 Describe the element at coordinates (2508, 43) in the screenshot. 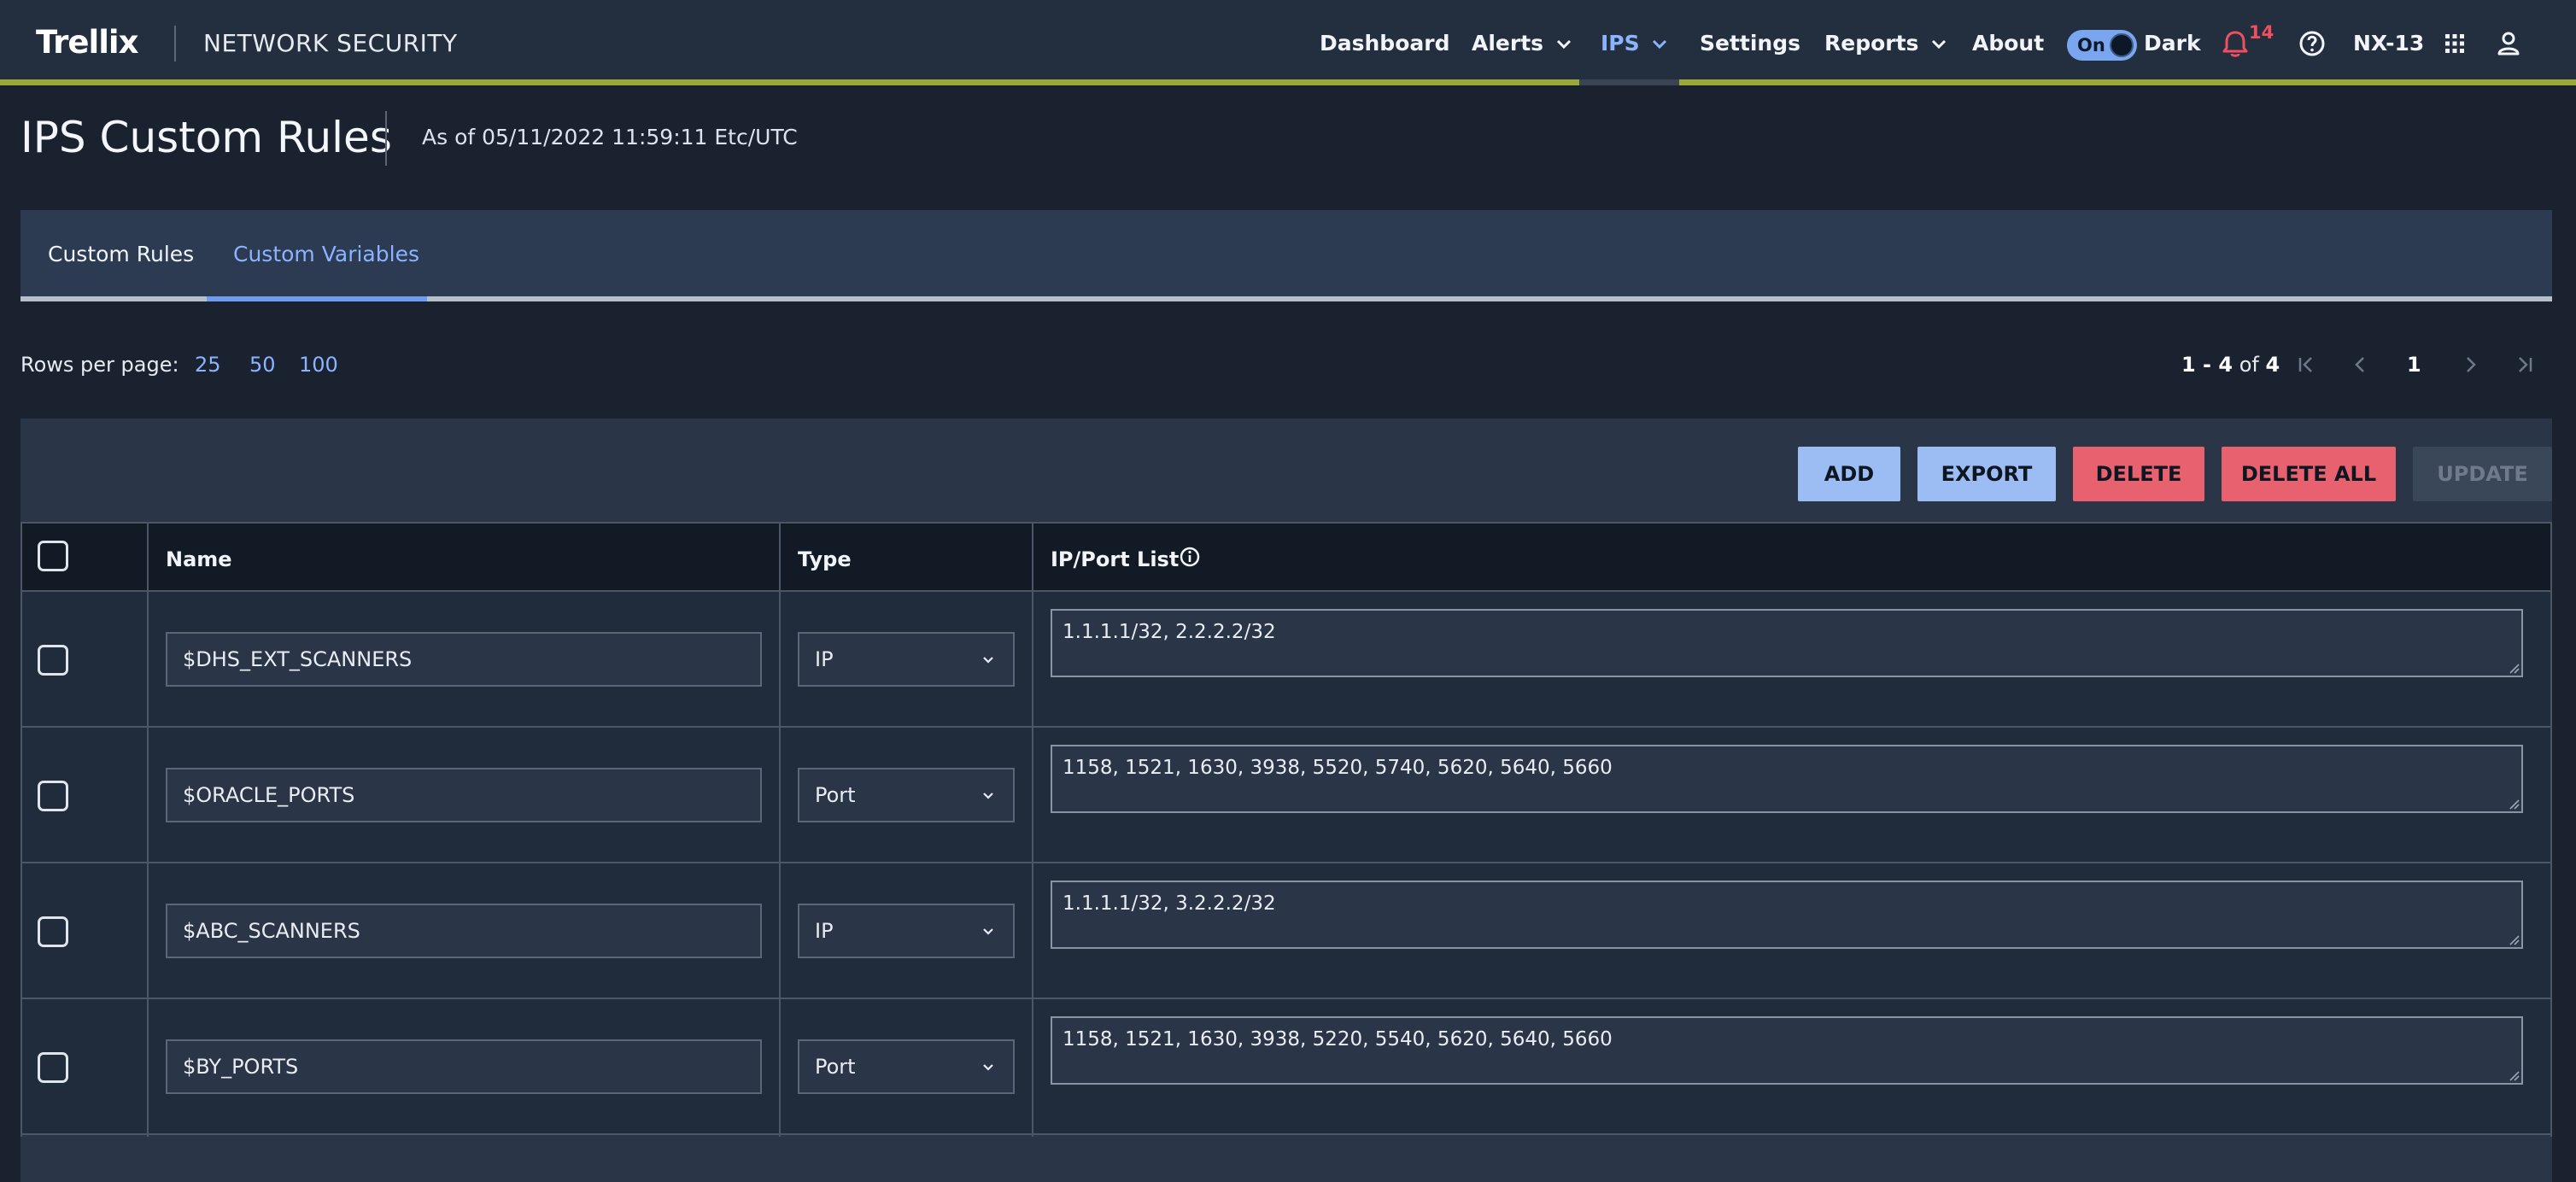

I see `user-icon` at that location.